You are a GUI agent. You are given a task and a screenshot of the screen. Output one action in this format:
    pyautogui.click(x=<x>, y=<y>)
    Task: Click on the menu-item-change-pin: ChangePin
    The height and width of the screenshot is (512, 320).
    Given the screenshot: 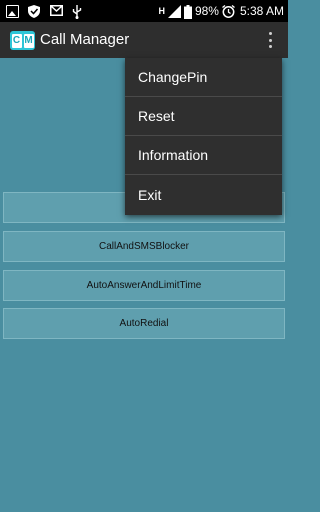 What is the action you would take?
    pyautogui.click(x=203, y=77)
    